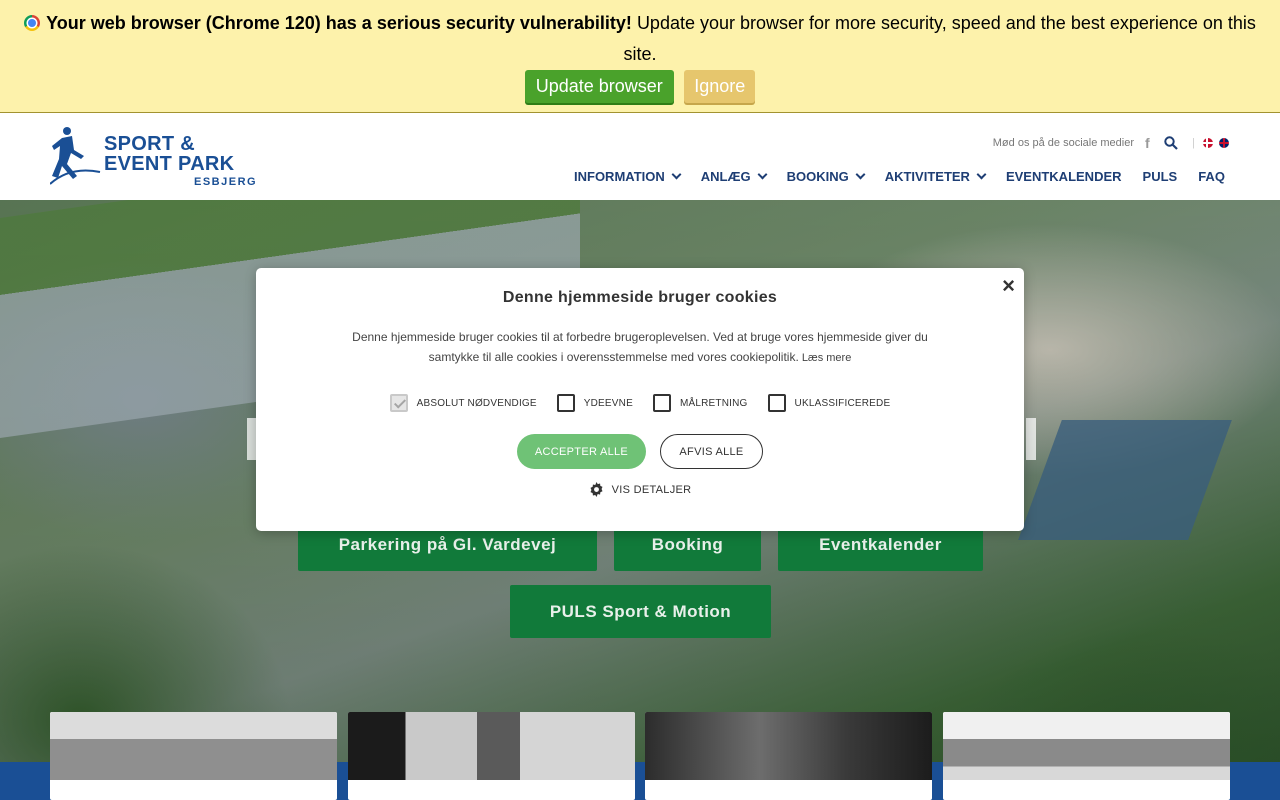 The height and width of the screenshot is (800, 1280). I want to click on logo-line-1: SPORT &, so click(149, 144).